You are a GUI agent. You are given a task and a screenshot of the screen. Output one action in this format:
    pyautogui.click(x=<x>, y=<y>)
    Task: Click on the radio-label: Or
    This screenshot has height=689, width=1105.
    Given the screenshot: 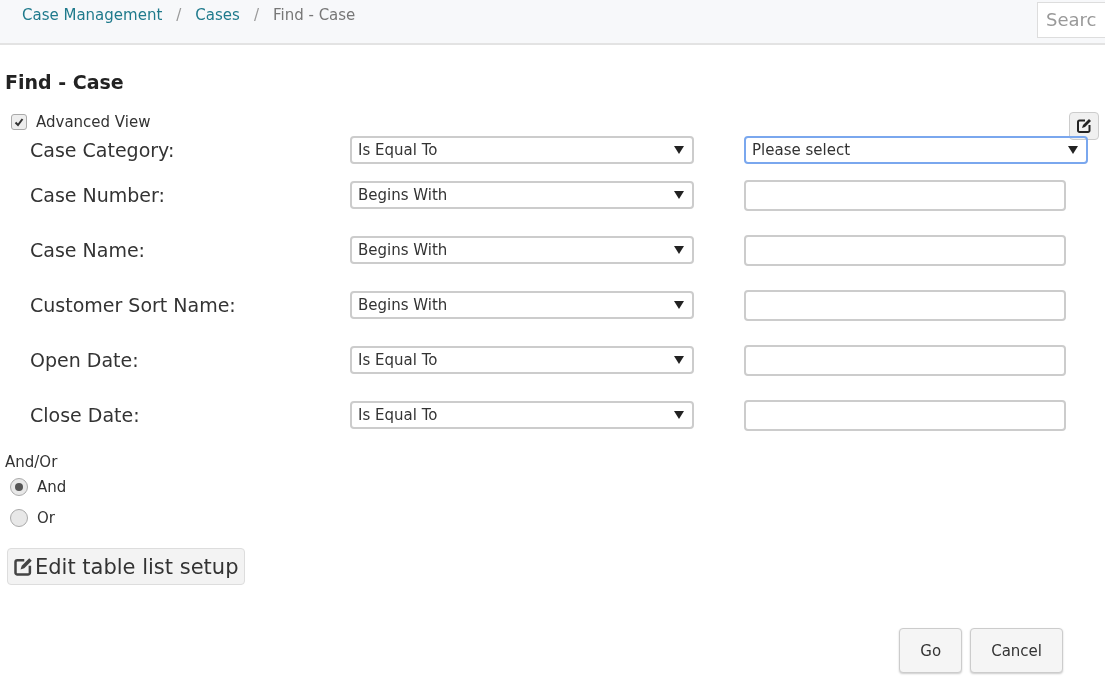 What is the action you would take?
    pyautogui.click(x=46, y=517)
    